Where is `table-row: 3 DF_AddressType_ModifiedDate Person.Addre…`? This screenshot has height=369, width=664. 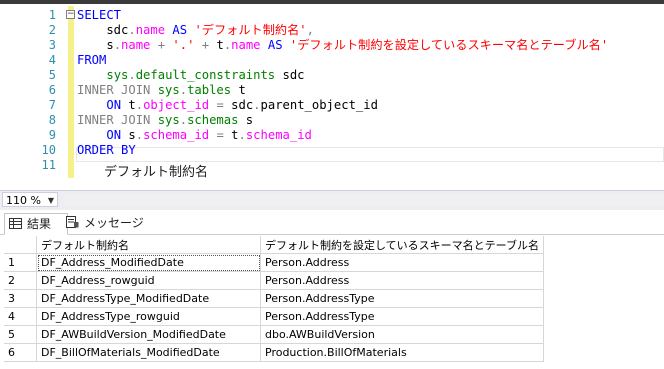
table-row: 3 DF_AddressType_ModifiedDate Person.Addre… is located at coordinates (274, 298).